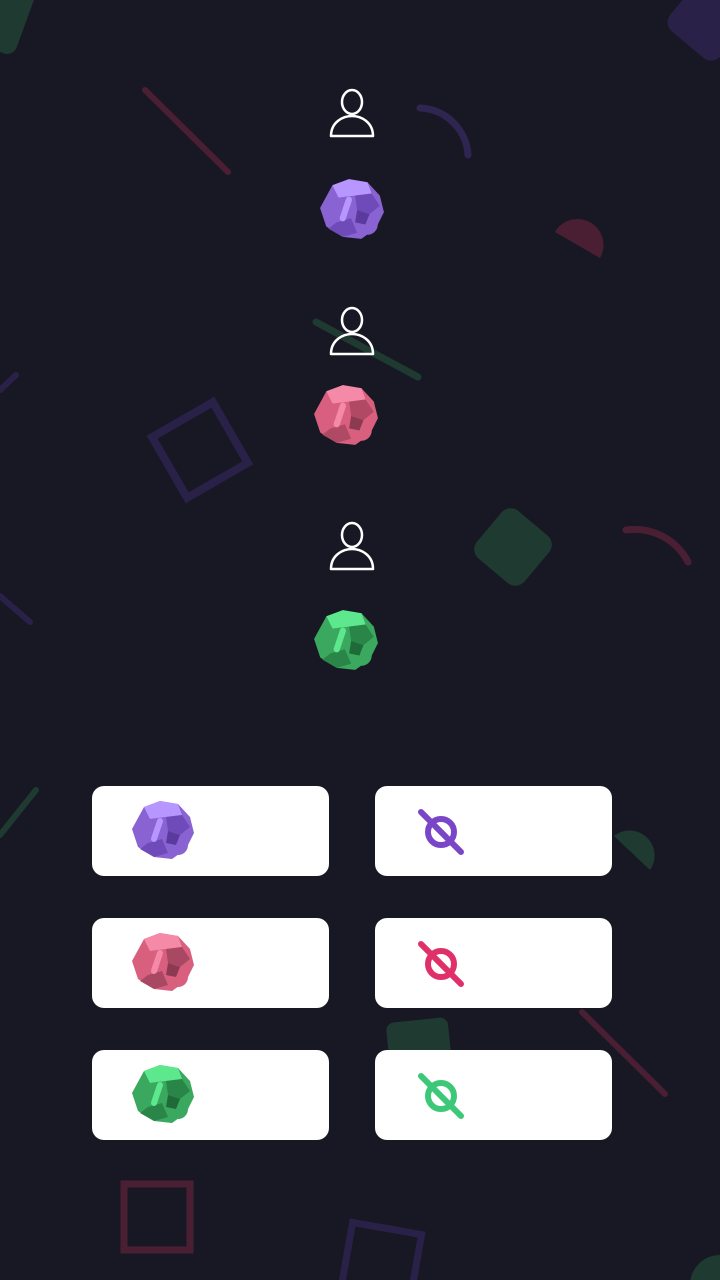 The width and height of the screenshot is (720, 1280). Describe the element at coordinates (493, 963) in the screenshot. I see `hide-pink-button` at that location.